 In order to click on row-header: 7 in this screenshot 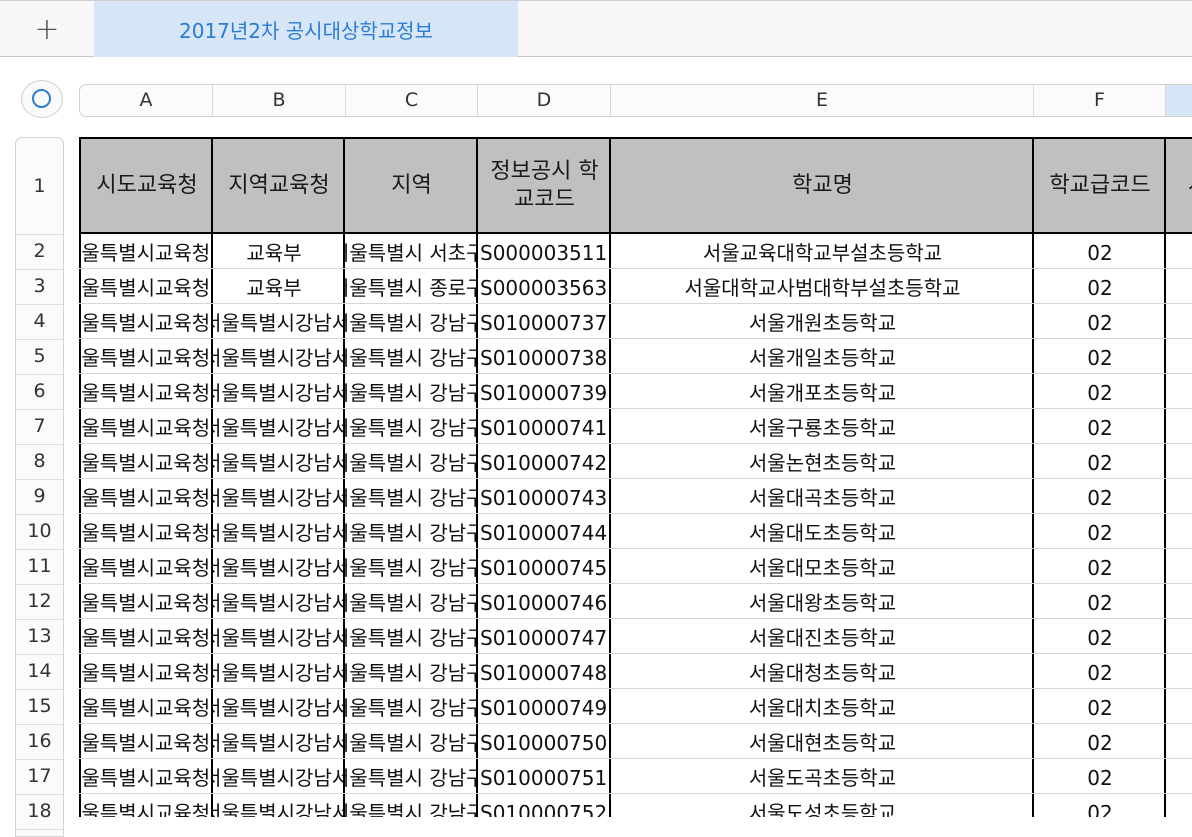, I will do `click(39, 427)`.